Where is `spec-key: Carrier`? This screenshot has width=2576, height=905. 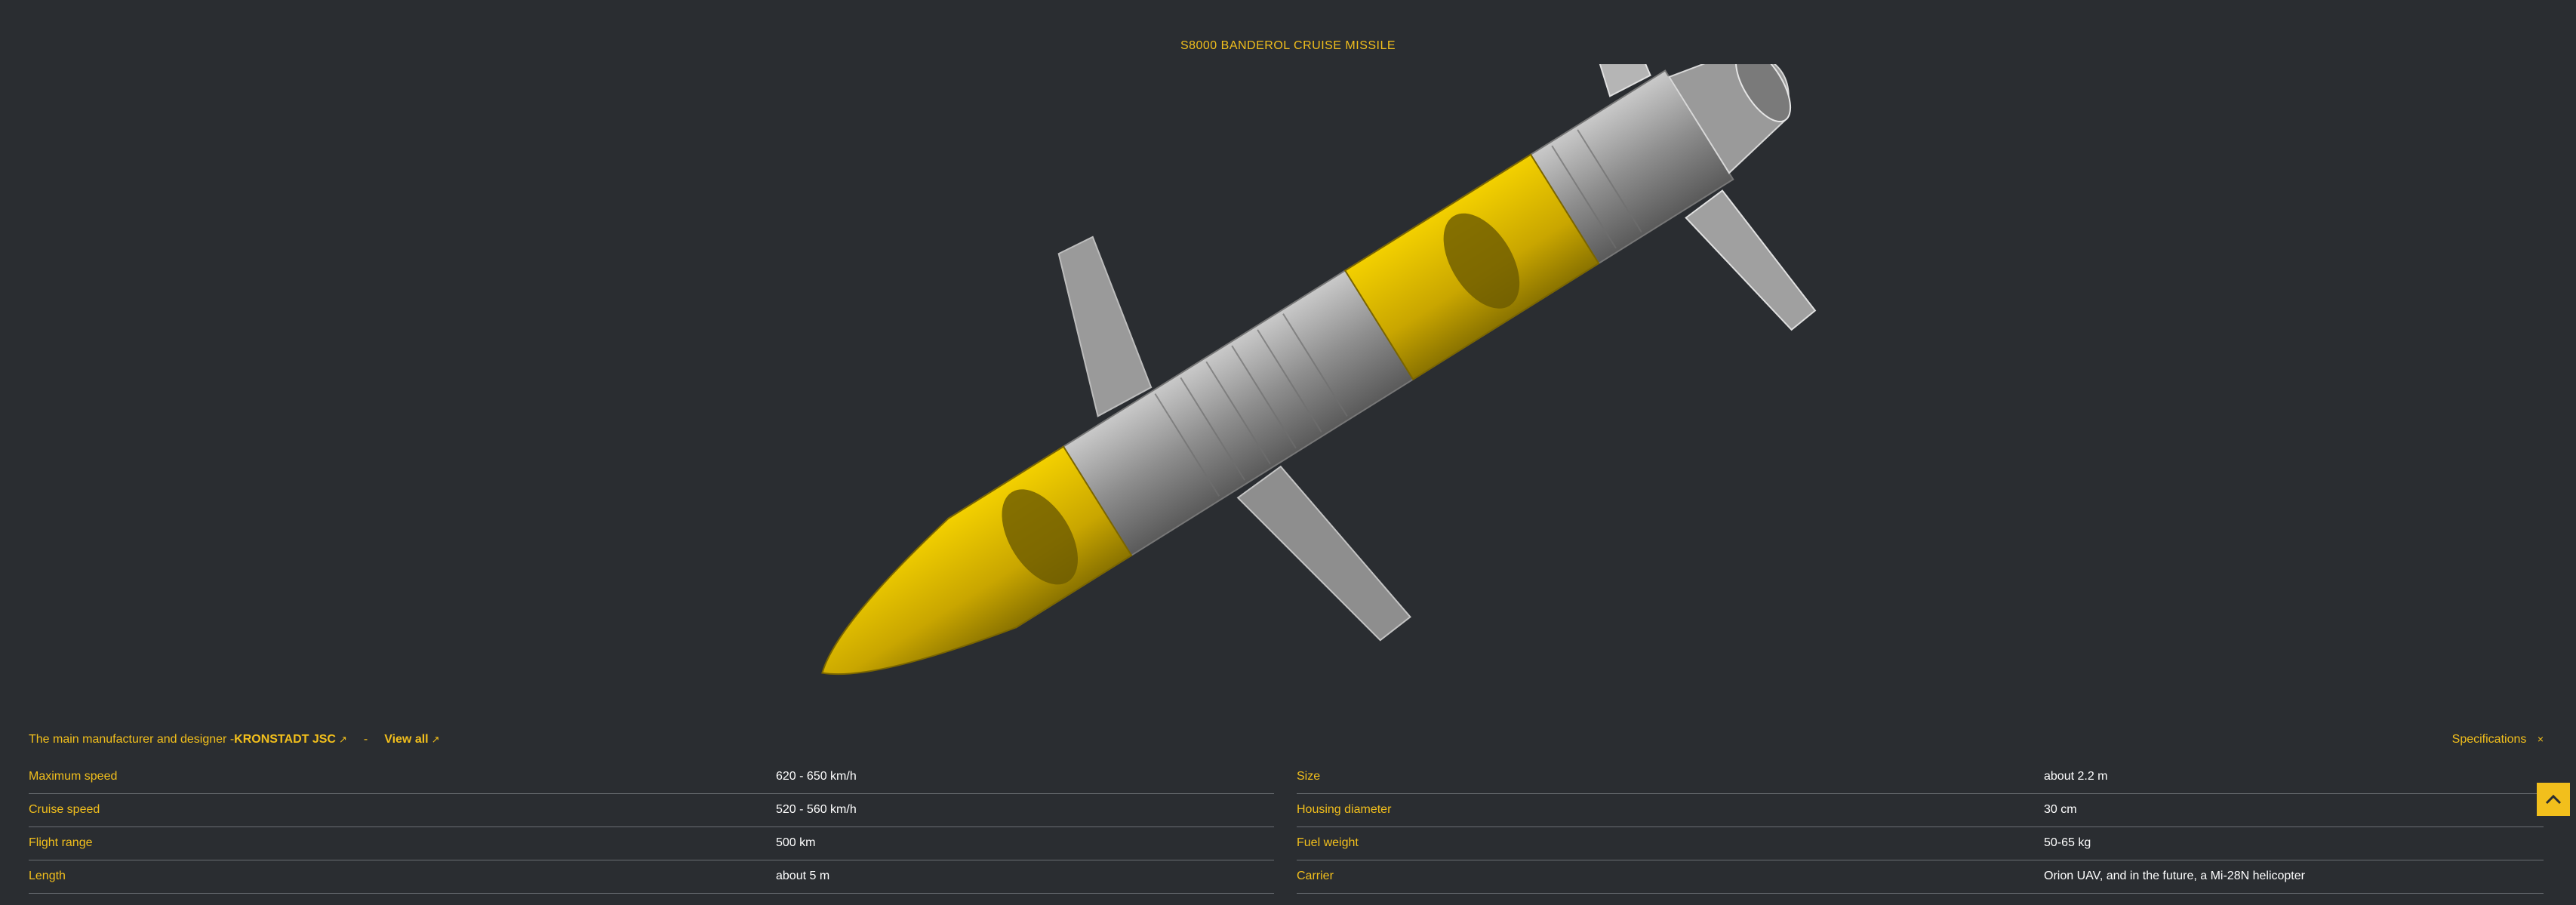
spec-key: Carrier is located at coordinates (1315, 876).